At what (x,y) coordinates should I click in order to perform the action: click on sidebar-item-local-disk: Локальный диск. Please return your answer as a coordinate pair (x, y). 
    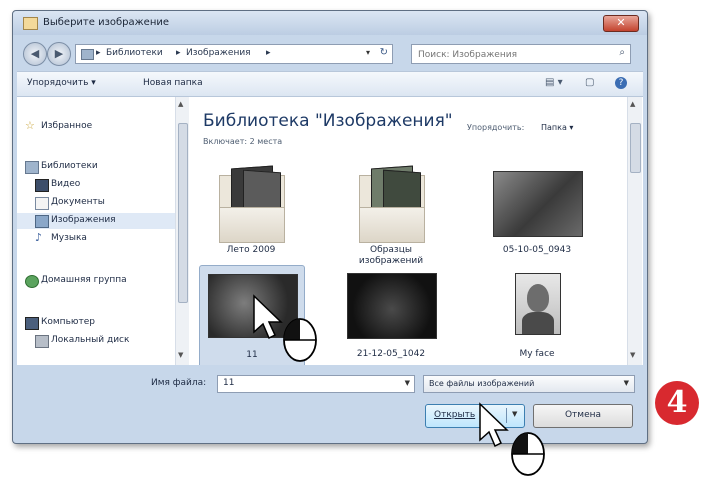
    Looking at the image, I should click on (96, 341).